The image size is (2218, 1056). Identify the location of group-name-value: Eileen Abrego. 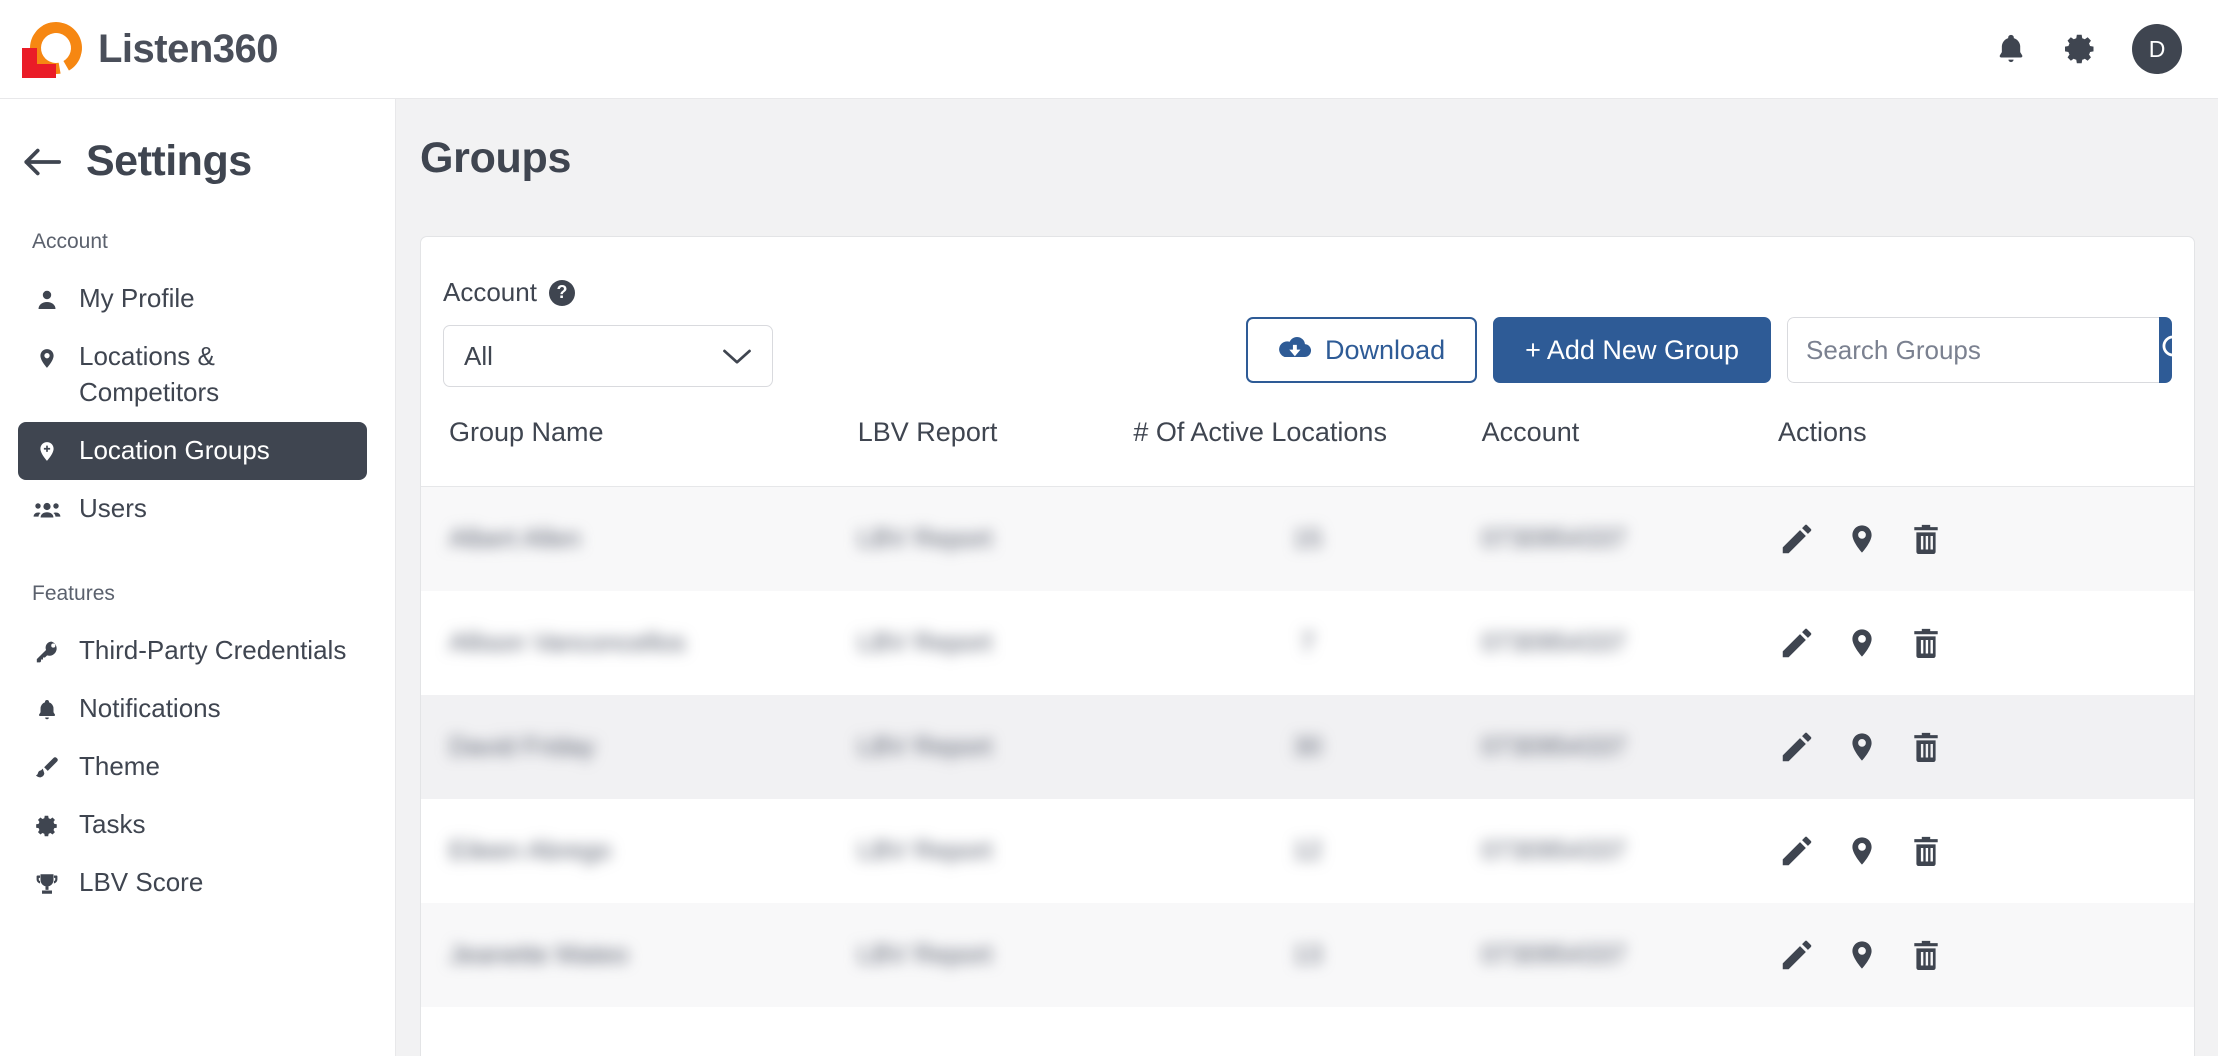
(530, 850).